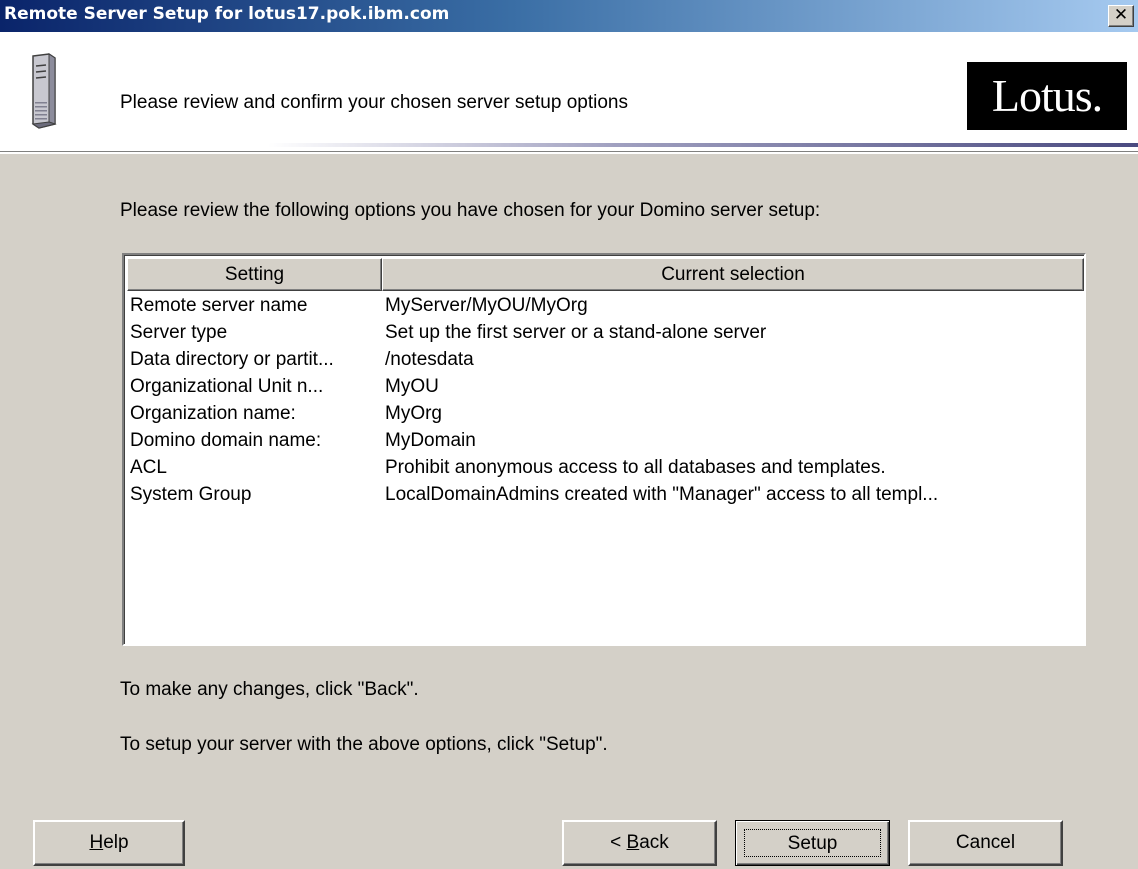  I want to click on back-label: ack, so click(654, 842).